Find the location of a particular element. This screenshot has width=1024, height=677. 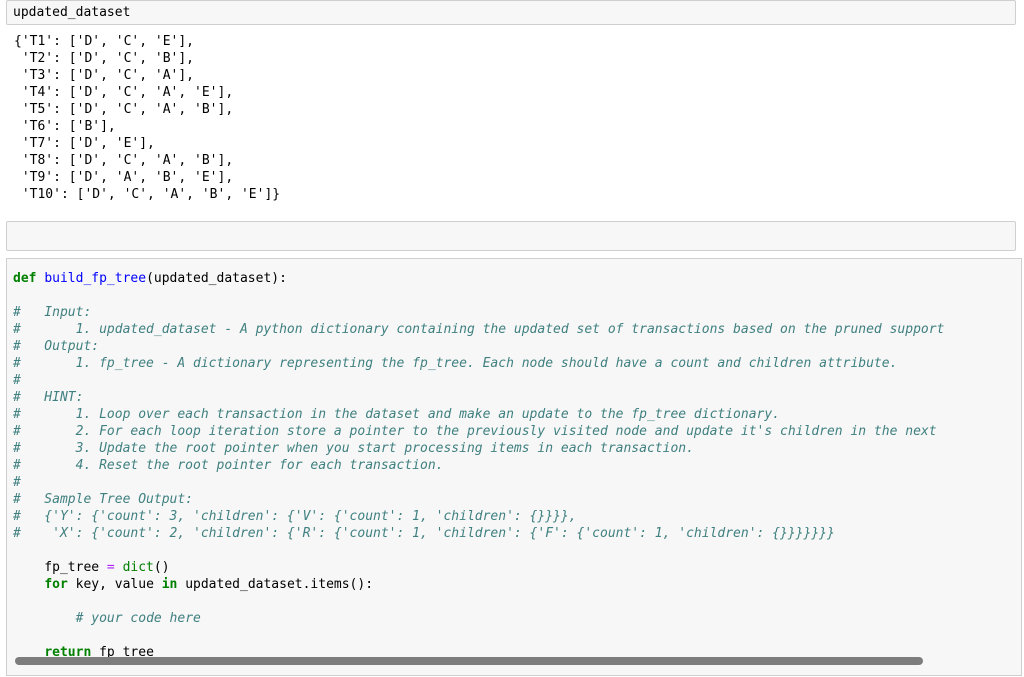

assign-operator: = is located at coordinates (110, 567).